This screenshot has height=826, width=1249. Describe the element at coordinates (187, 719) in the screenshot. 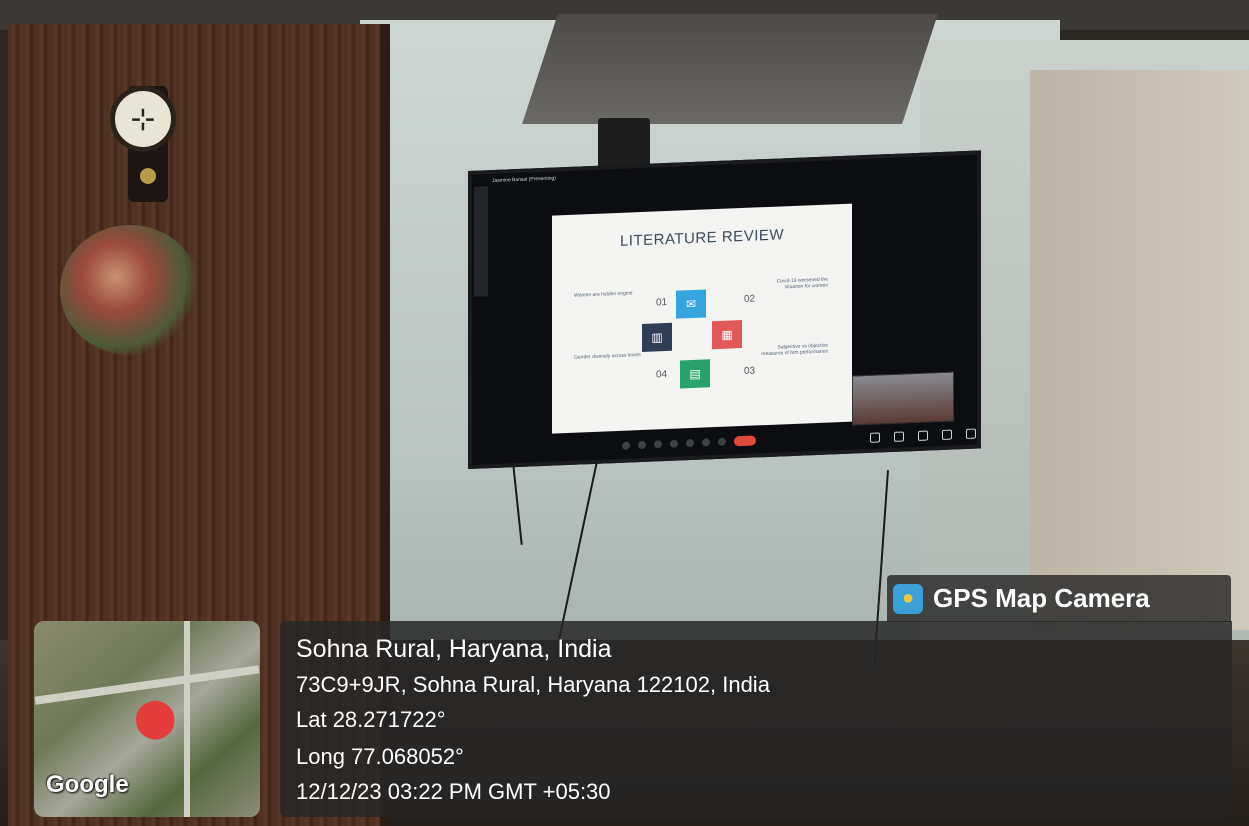

I see `map-road` at that location.